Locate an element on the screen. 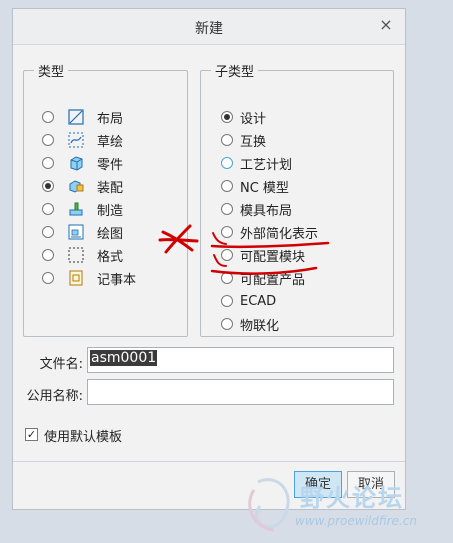 The height and width of the screenshot is (543, 453). subtype-label: 模具布局 is located at coordinates (266, 211).